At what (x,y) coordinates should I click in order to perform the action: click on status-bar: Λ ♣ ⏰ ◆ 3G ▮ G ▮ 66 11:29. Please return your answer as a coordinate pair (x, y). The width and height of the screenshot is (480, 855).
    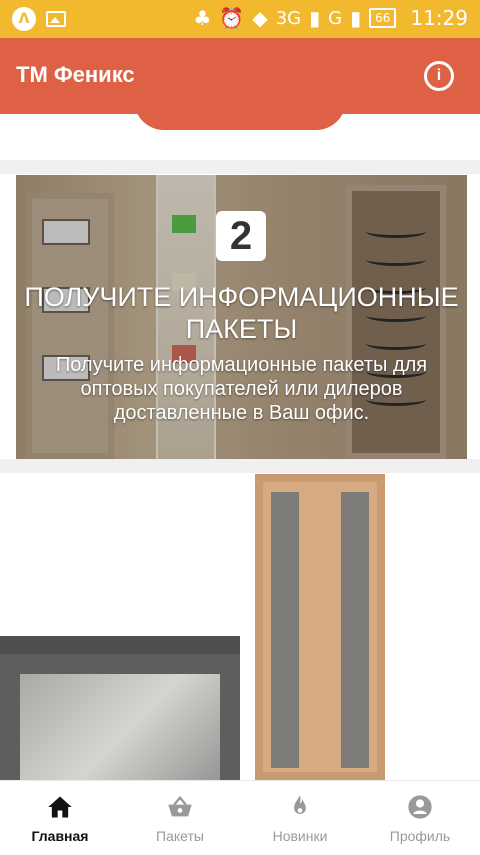
    Looking at the image, I should click on (240, 19).